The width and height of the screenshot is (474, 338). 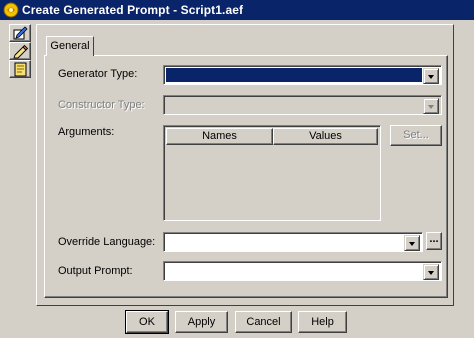 What do you see at coordinates (20, 51) in the screenshot?
I see `side-tab-edit` at bounding box center [20, 51].